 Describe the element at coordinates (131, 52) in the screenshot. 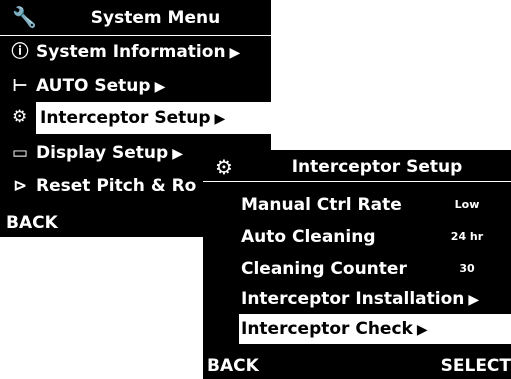

I see `menu-item-label: System Information` at that location.